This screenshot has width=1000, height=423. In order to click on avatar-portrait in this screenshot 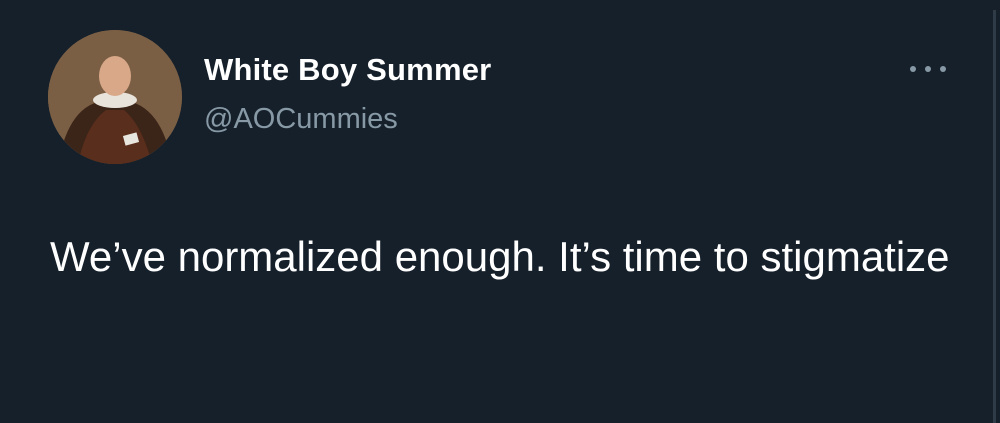, I will do `click(115, 97)`.